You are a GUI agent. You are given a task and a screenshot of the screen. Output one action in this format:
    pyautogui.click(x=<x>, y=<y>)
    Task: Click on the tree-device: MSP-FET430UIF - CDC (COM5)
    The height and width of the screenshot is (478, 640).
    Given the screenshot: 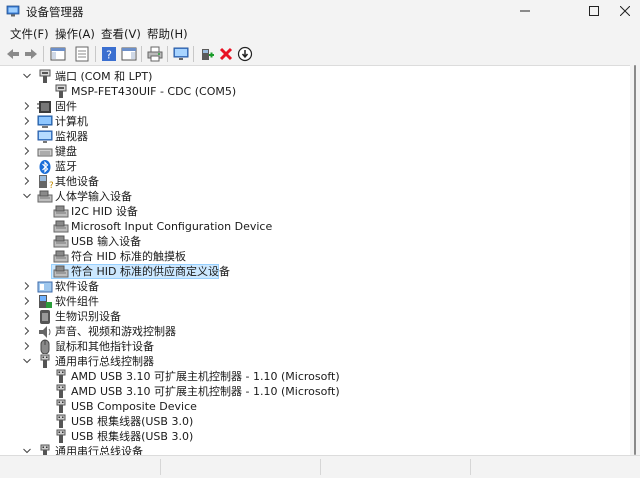 What is the action you would take?
    pyautogui.click(x=310, y=91)
    